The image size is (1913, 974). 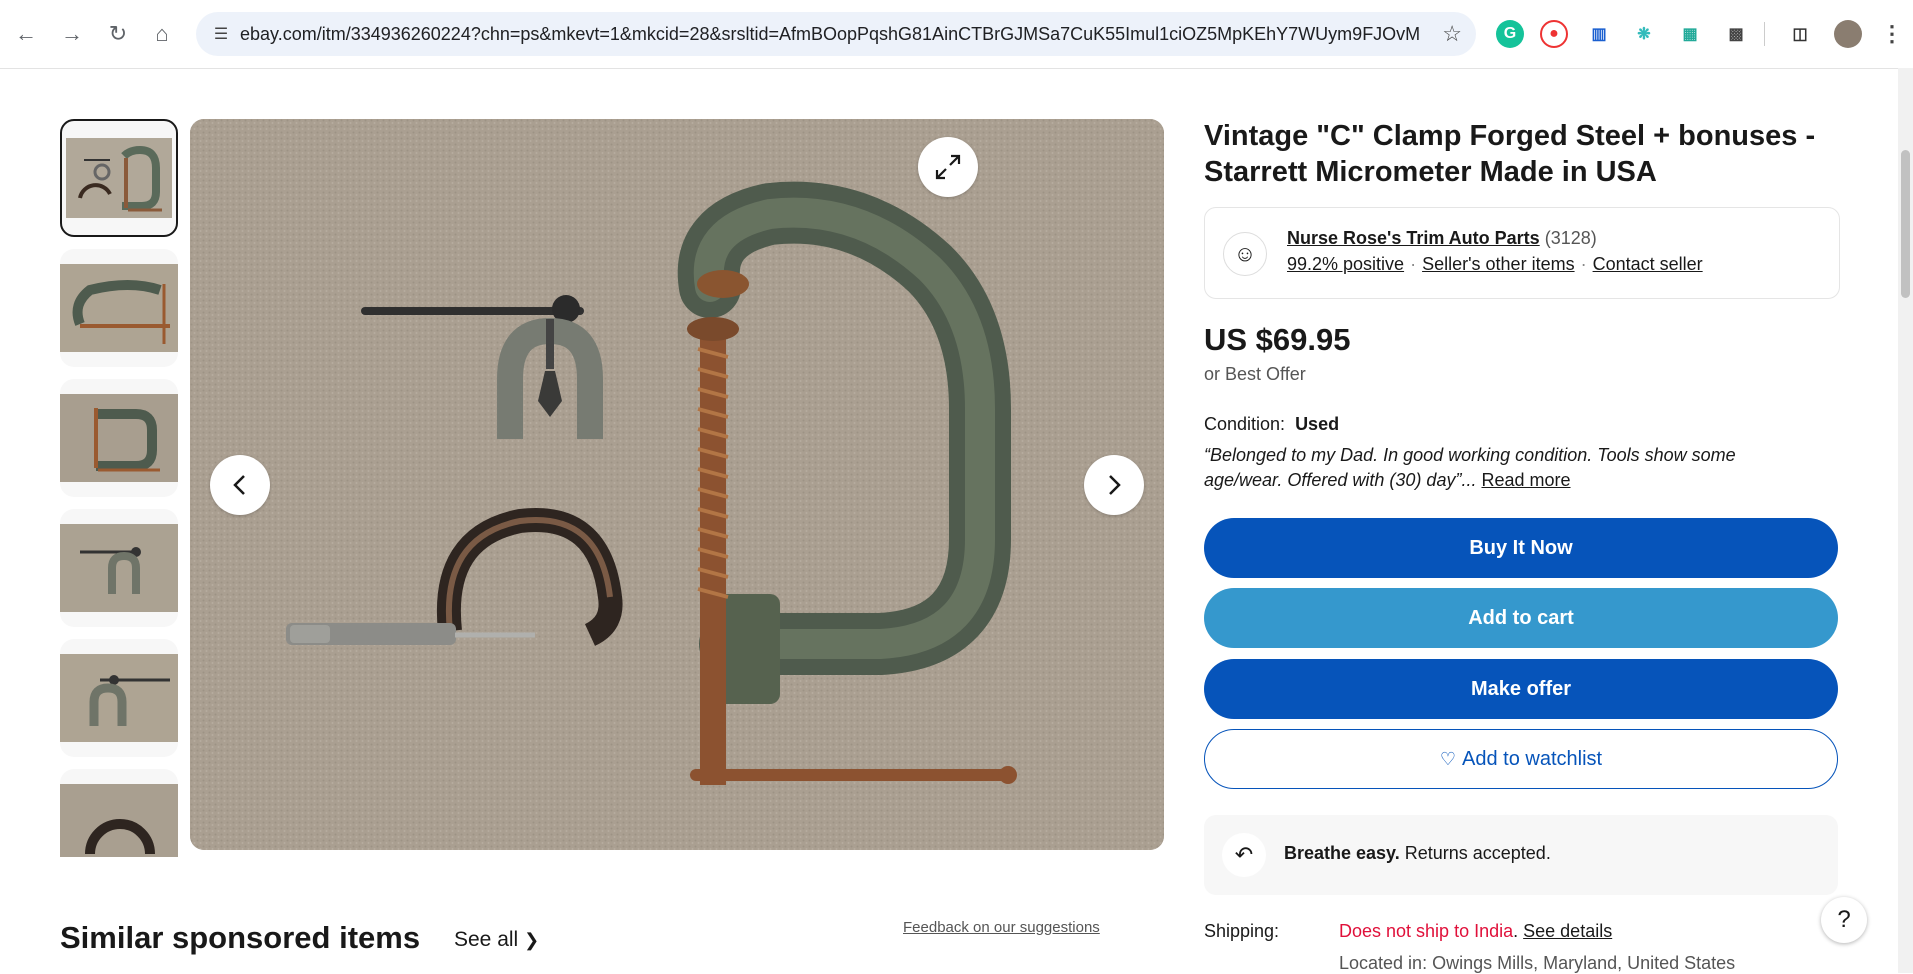 I want to click on site-info-icon: ☰, so click(x=221, y=34).